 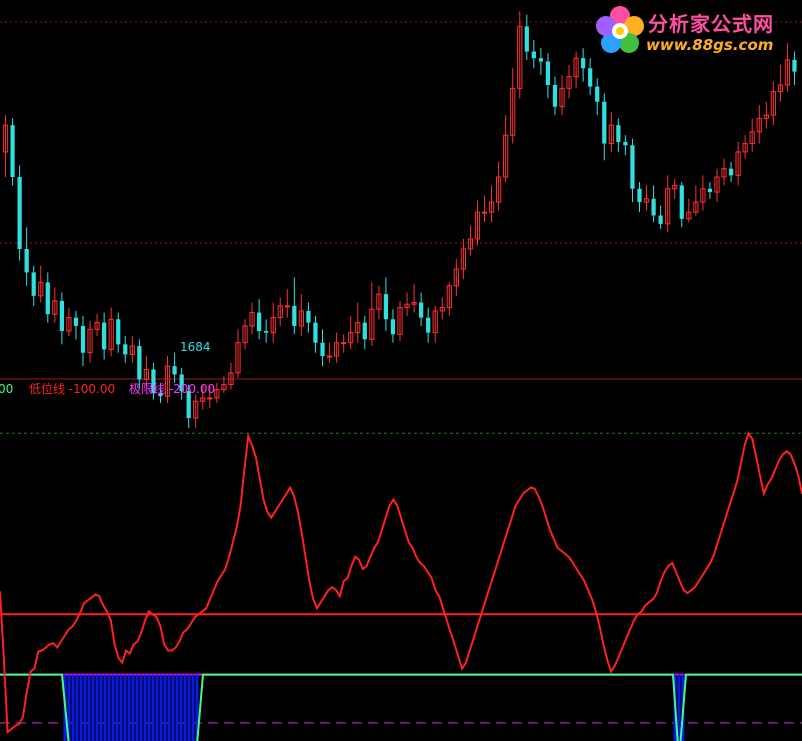 I want to click on brand-name: 分析家公式网, so click(x=711, y=24).